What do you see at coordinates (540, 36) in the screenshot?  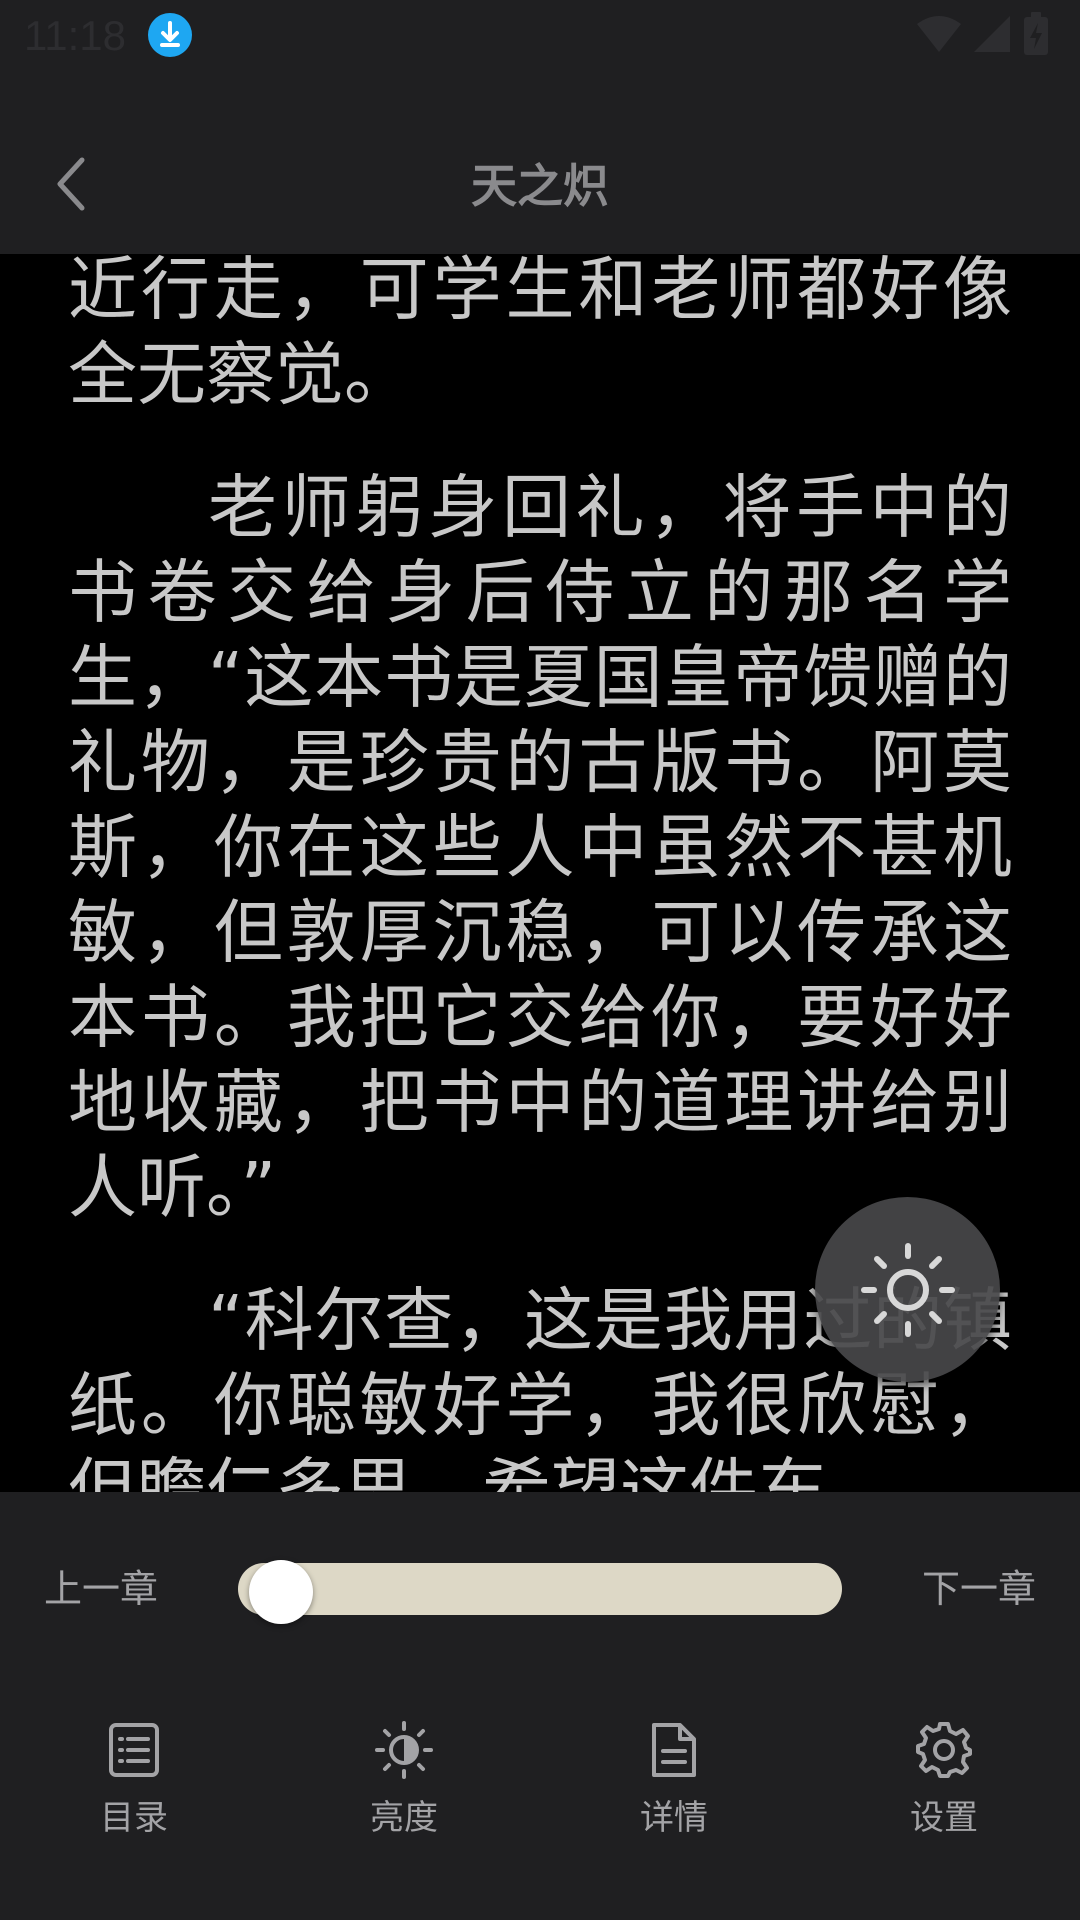 I see `status-bar: 11:18` at bounding box center [540, 36].